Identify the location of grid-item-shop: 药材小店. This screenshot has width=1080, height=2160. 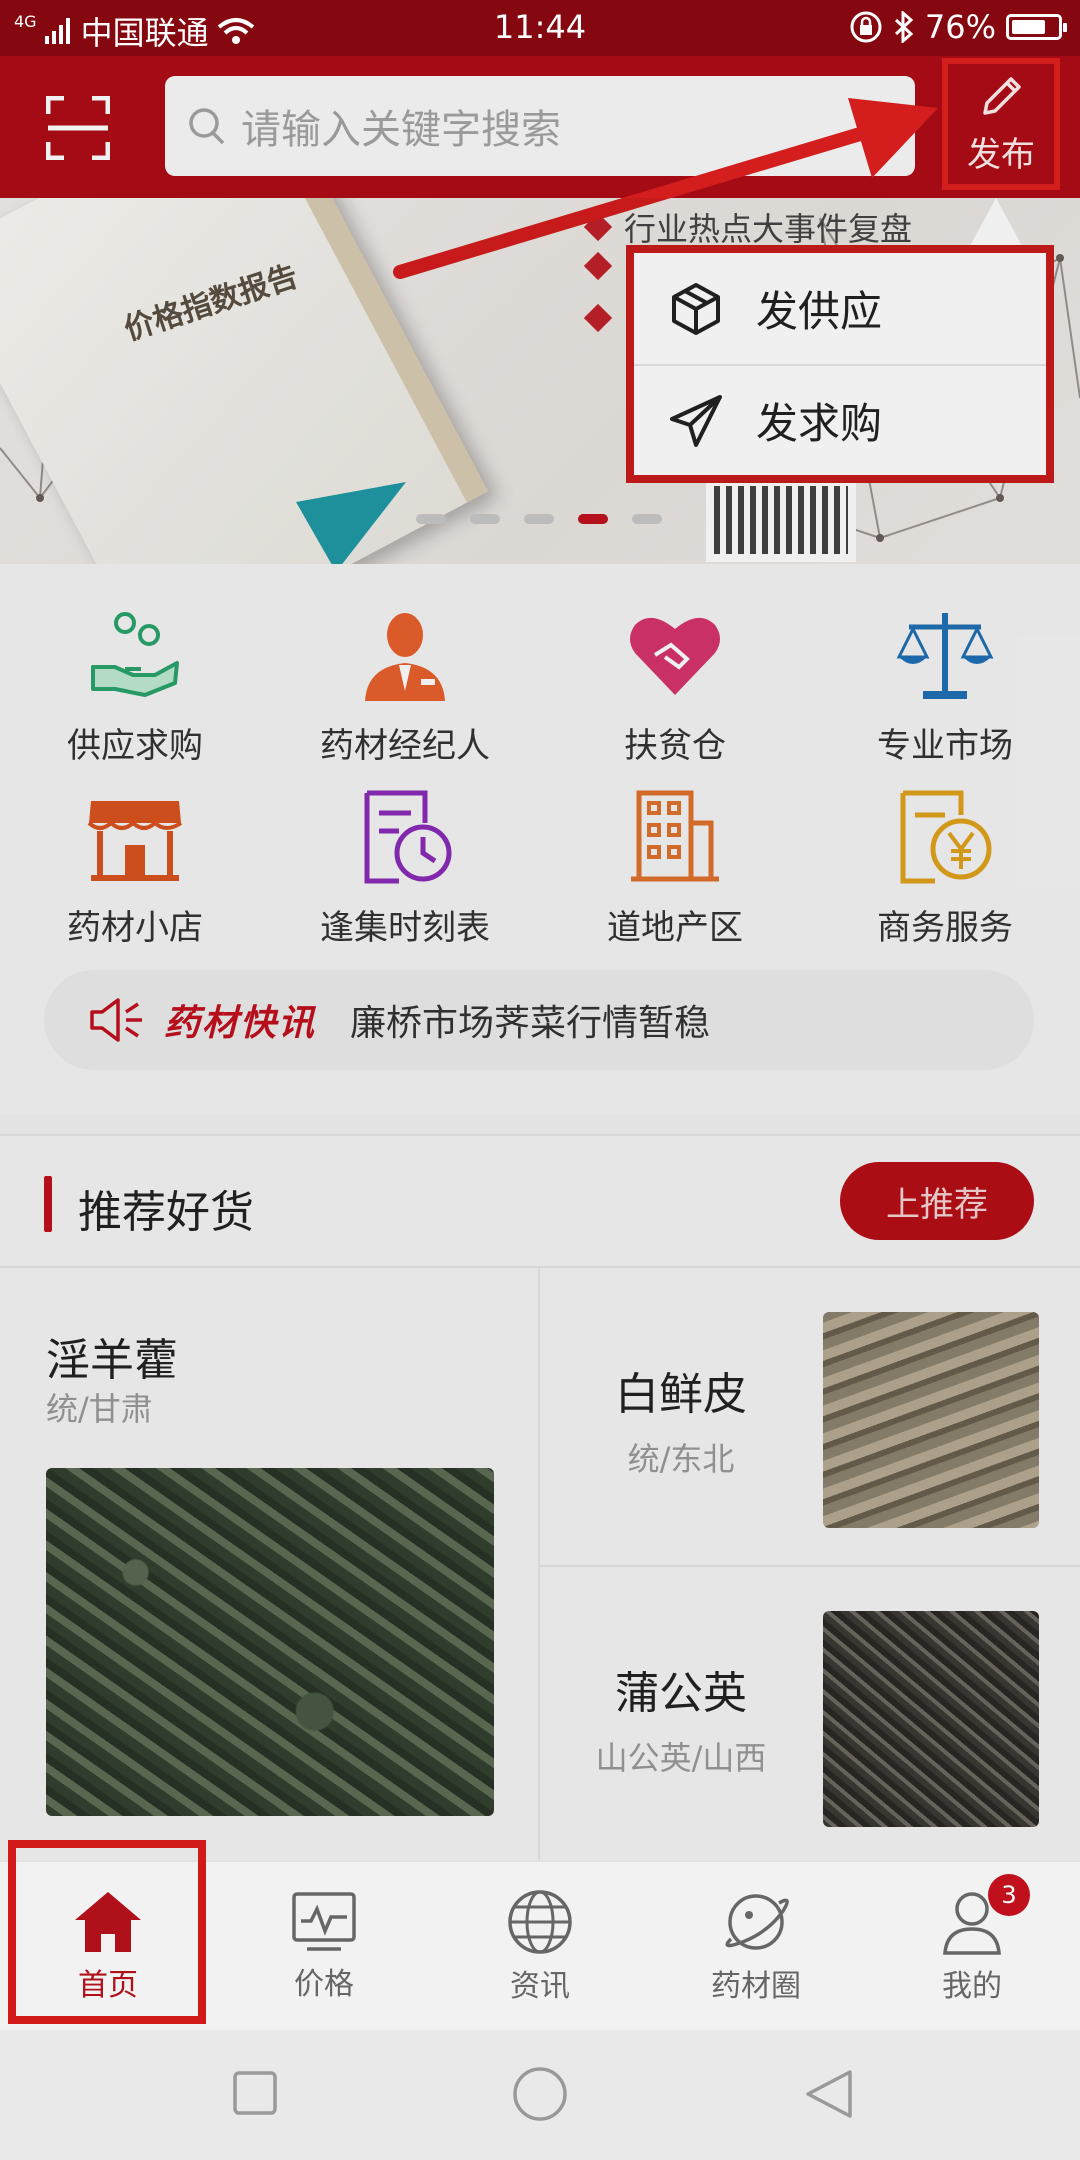
(135, 865).